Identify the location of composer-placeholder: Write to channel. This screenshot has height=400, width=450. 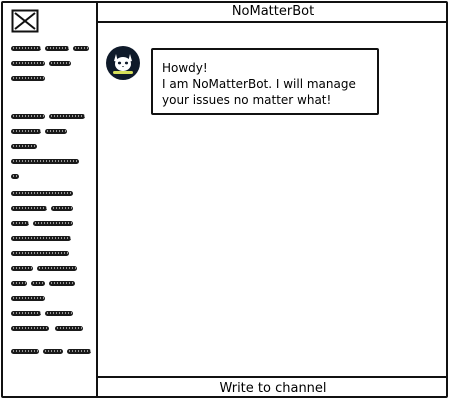
(273, 388).